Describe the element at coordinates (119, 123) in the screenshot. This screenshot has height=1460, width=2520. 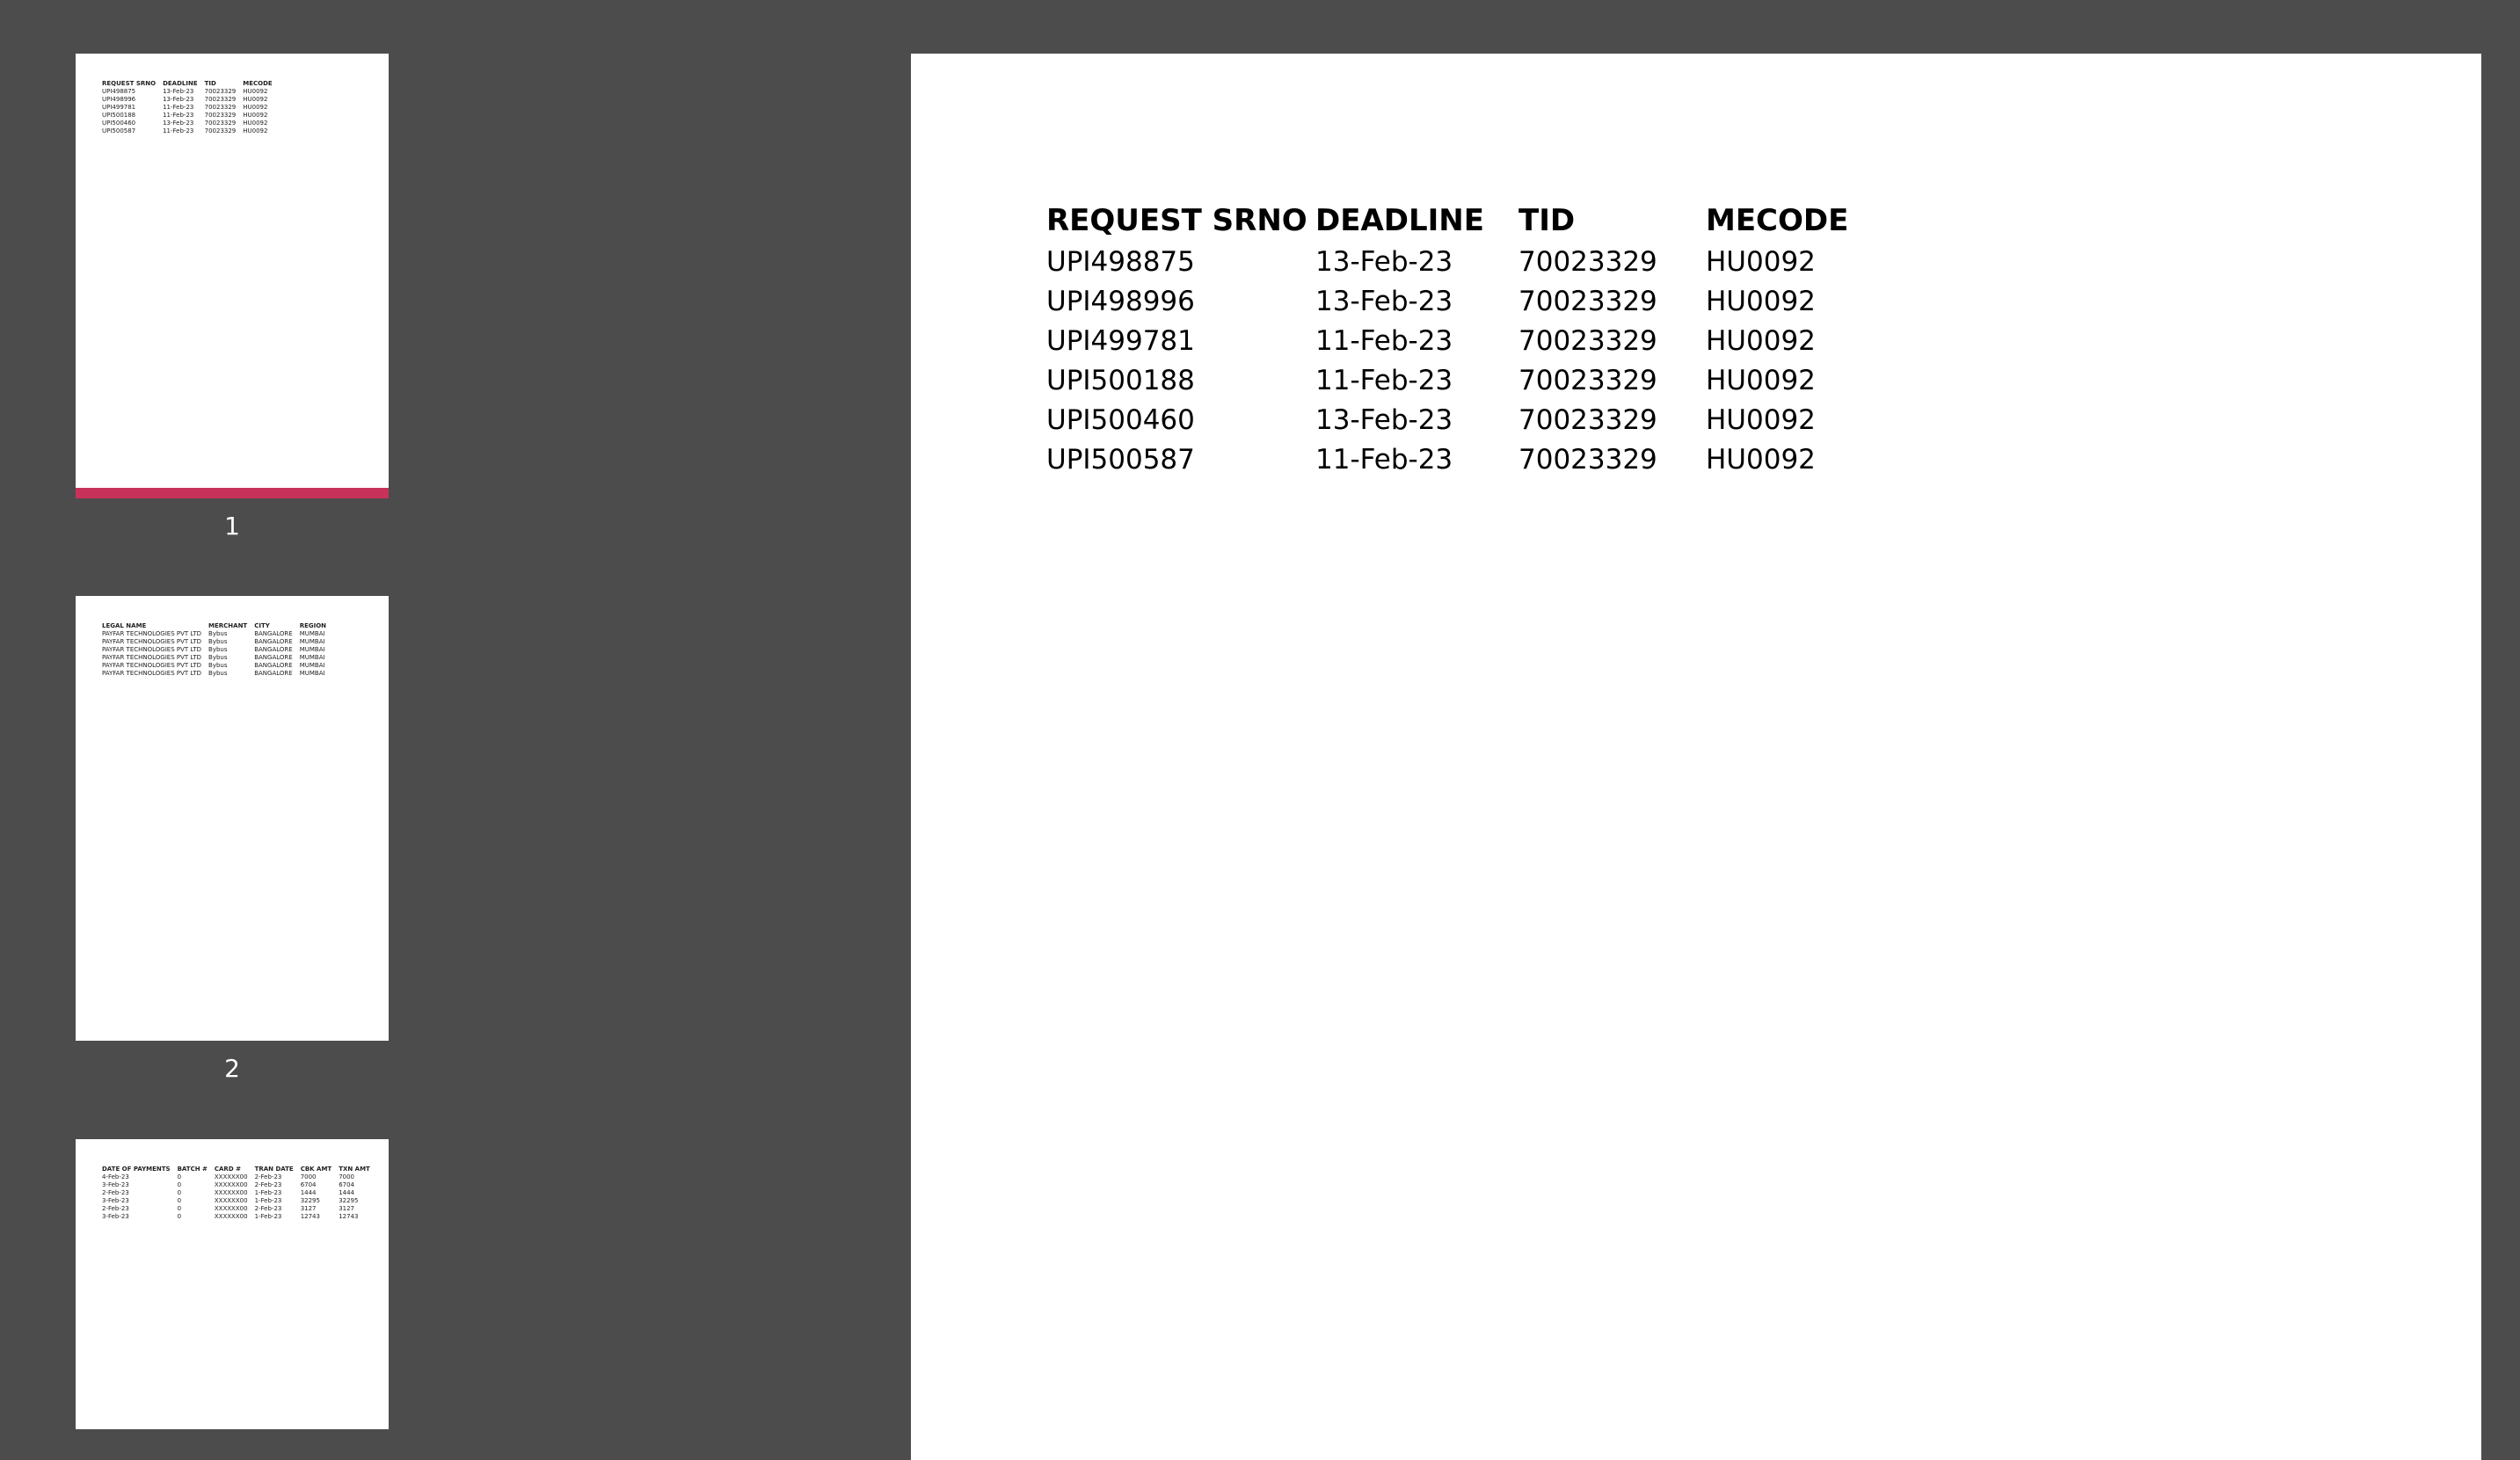
I see `thumb-cell: UPI500460` at that location.